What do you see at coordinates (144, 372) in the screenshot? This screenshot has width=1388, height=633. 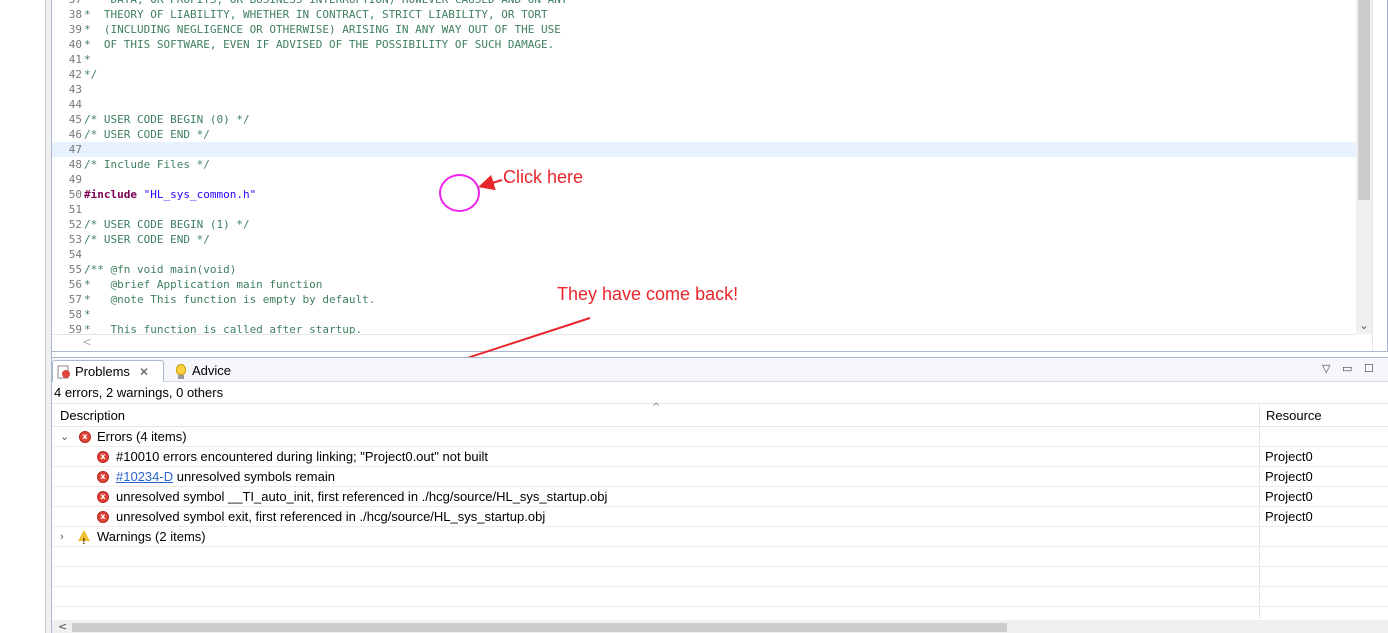 I see `close-icon: ✕` at bounding box center [144, 372].